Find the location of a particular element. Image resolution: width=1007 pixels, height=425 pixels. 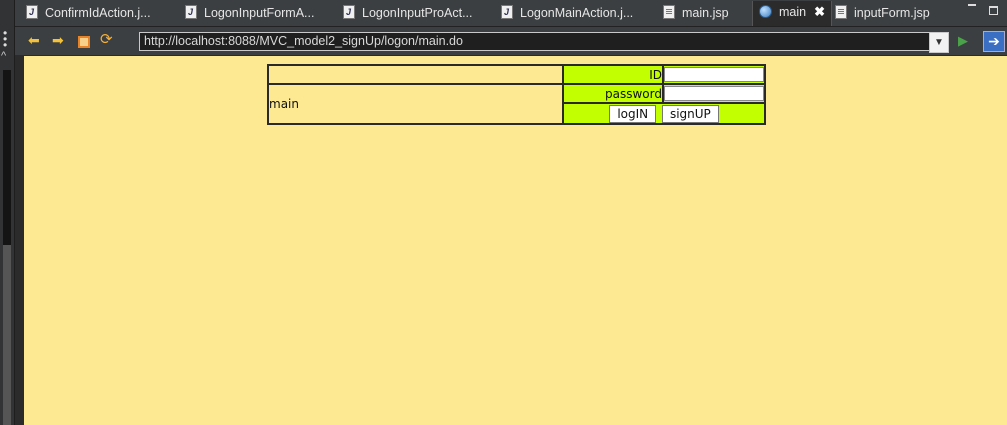

stop-icon is located at coordinates (84, 42).